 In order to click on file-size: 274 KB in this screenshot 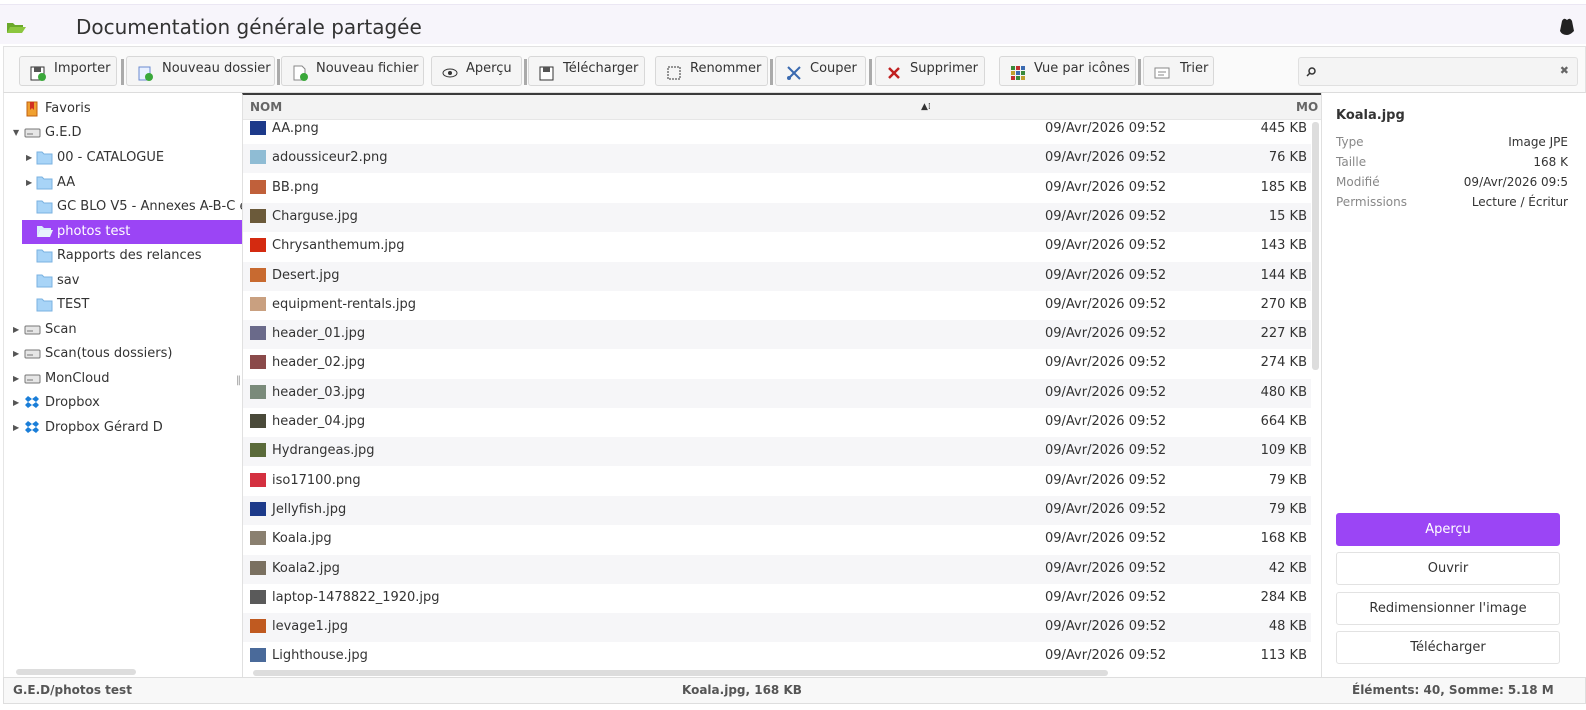, I will do `click(1283, 363)`.